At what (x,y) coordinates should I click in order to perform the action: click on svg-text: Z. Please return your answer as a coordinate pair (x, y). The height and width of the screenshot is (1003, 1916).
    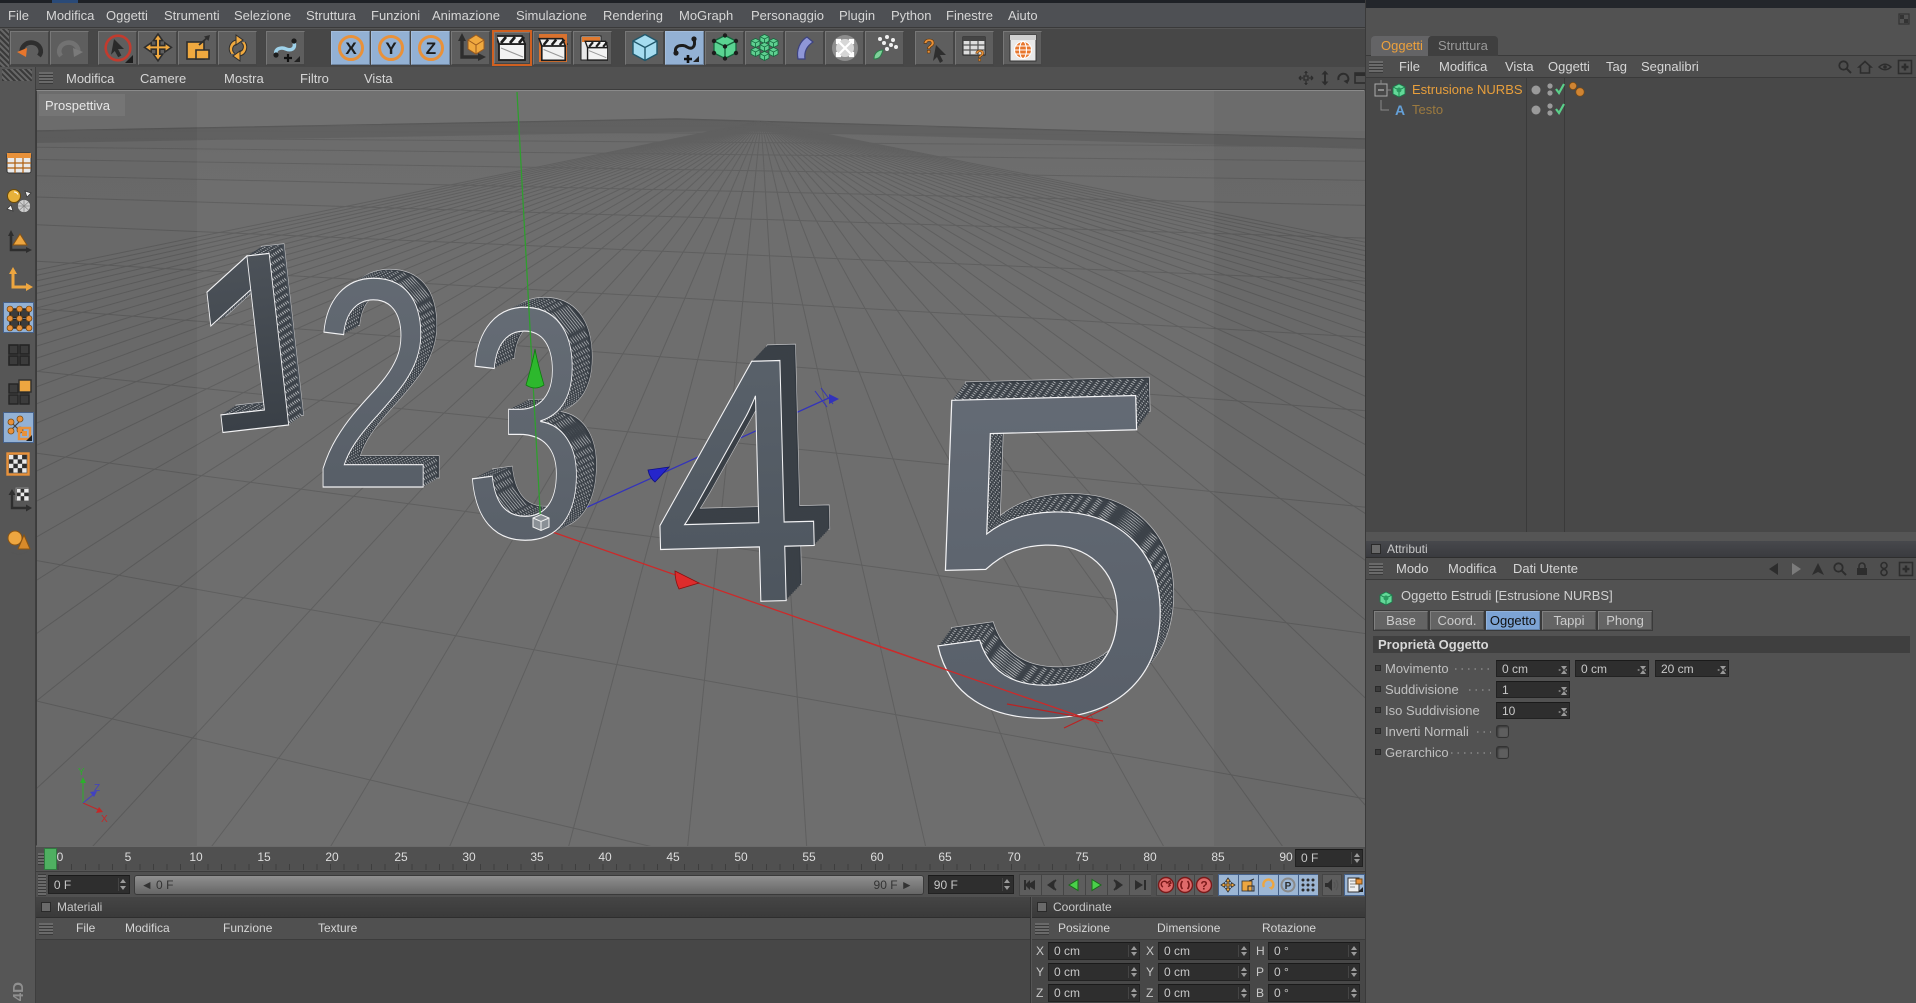
    Looking at the image, I should click on (430, 48).